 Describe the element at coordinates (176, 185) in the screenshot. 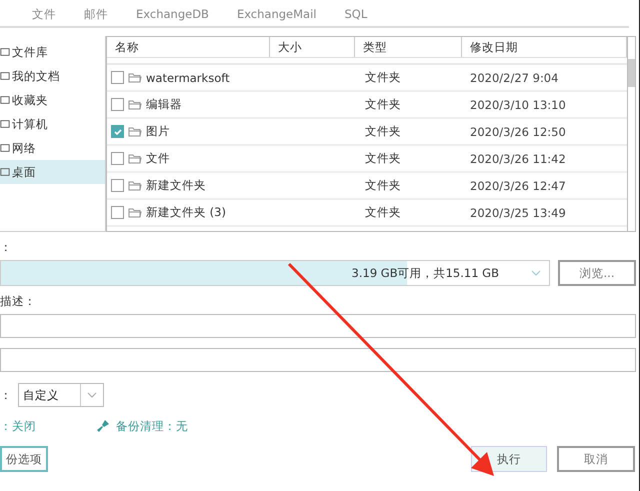

I see `table-cell: 新建文件夹` at that location.